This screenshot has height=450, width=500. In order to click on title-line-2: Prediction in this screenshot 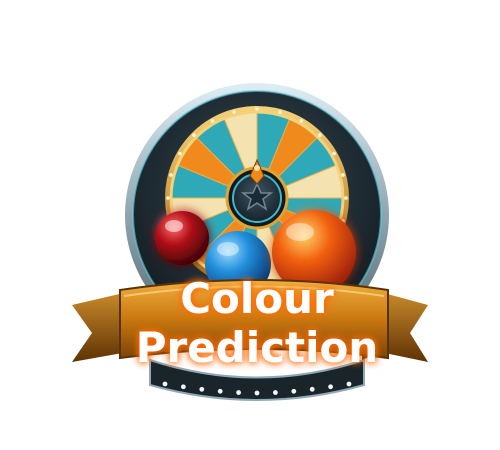, I will do `click(257, 347)`.